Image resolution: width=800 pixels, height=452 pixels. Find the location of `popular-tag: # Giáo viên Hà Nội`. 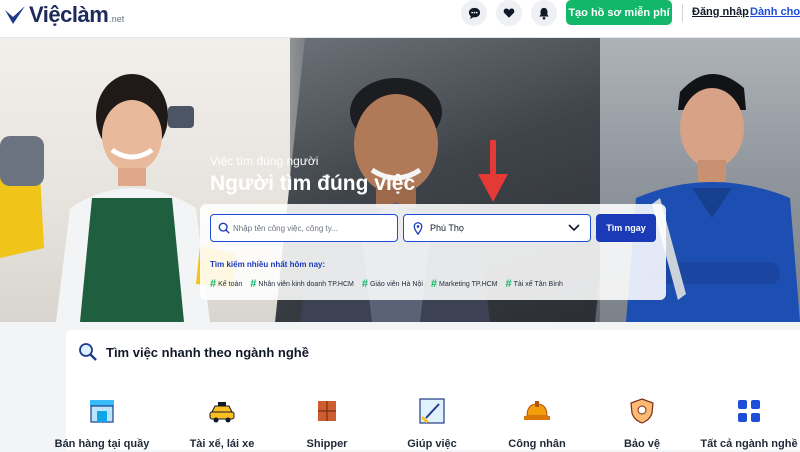

popular-tag: # Giáo viên Hà Nội is located at coordinates (392, 284).